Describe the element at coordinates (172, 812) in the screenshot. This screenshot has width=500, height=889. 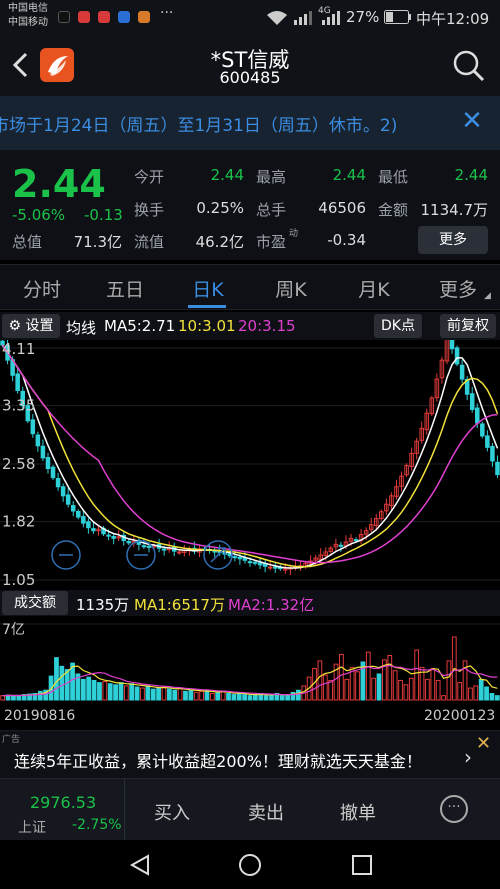
I see `buy-button: 买入` at that location.